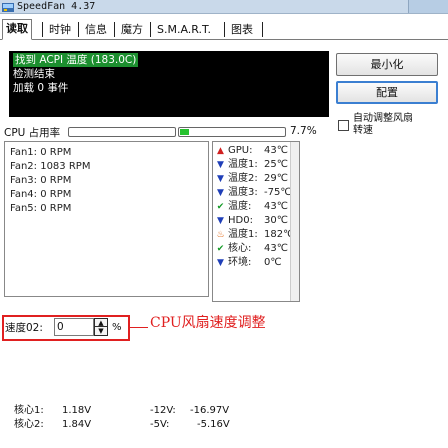 This screenshot has height=448, width=448. What do you see at coordinates (96, 30) in the screenshot?
I see `tab-info: 信息` at bounding box center [96, 30].